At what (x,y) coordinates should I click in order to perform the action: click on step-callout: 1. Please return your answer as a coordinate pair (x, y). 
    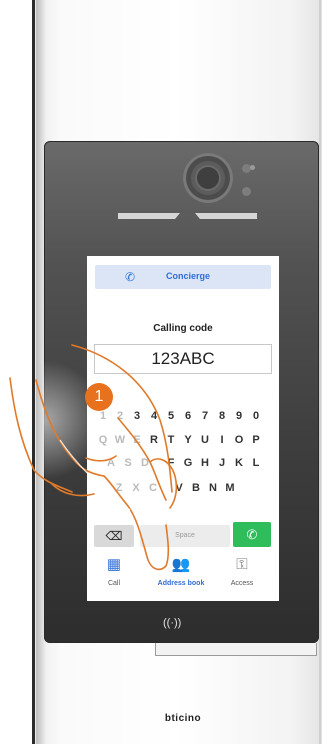
    Looking at the image, I should click on (99, 397).